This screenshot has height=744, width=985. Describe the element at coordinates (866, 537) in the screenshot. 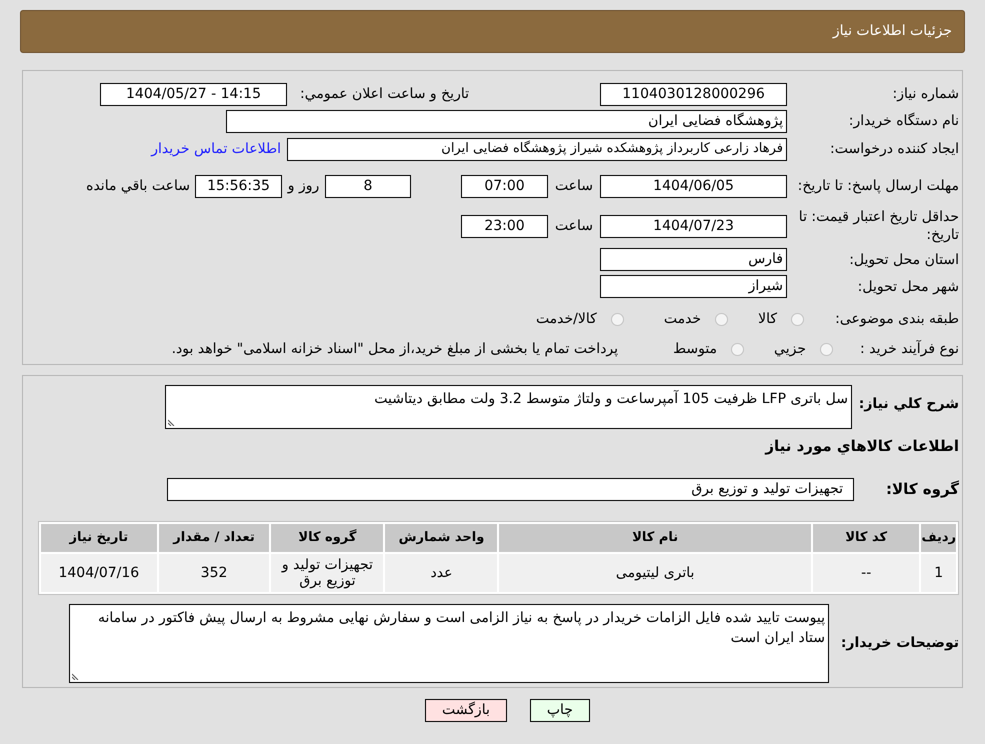

I see `column-header: کد کالا` at that location.